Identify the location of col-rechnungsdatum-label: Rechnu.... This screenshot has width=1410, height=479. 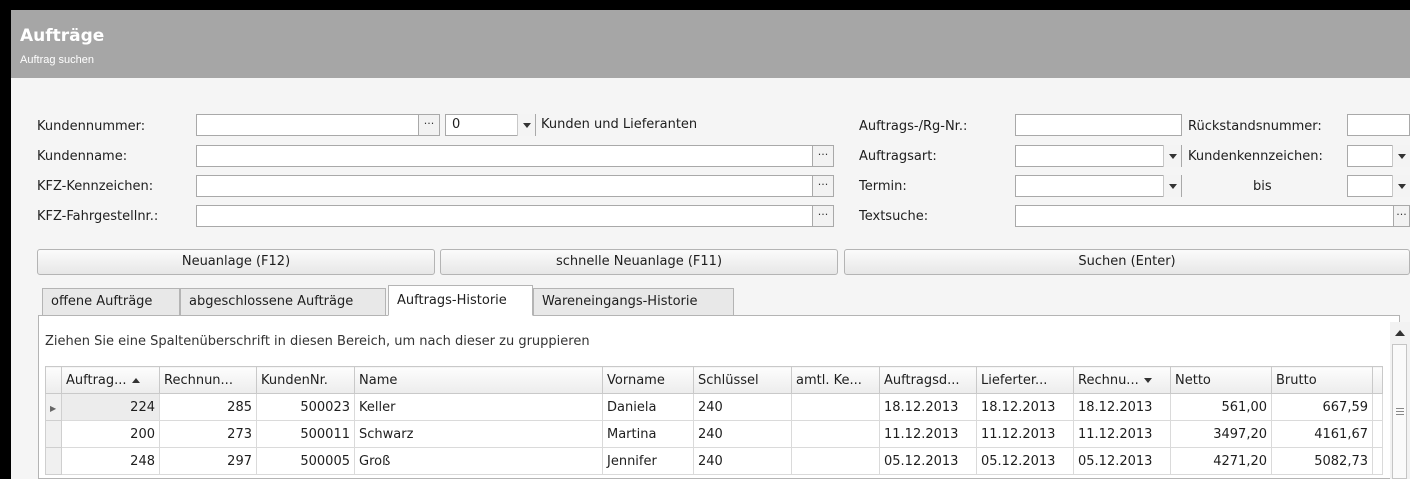
(1115, 380).